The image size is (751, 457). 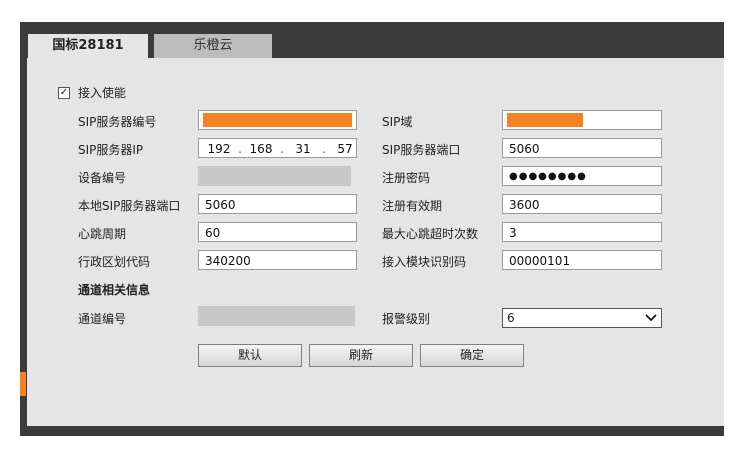 I want to click on local-sip-port-input: 5060, so click(x=277, y=204).